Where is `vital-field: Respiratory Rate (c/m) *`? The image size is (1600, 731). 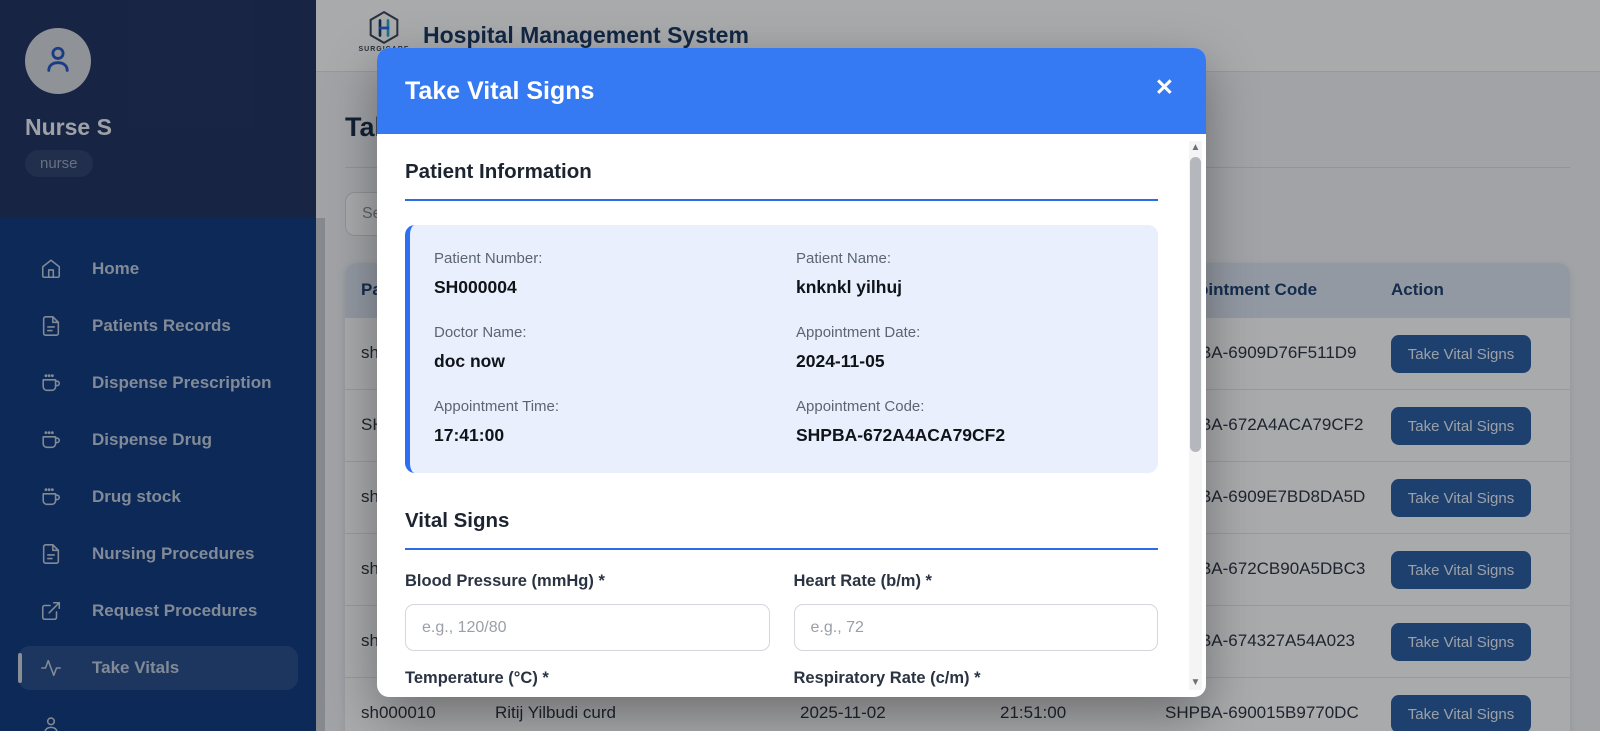
vital-field: Respiratory Rate (c/m) * is located at coordinates (976, 674).